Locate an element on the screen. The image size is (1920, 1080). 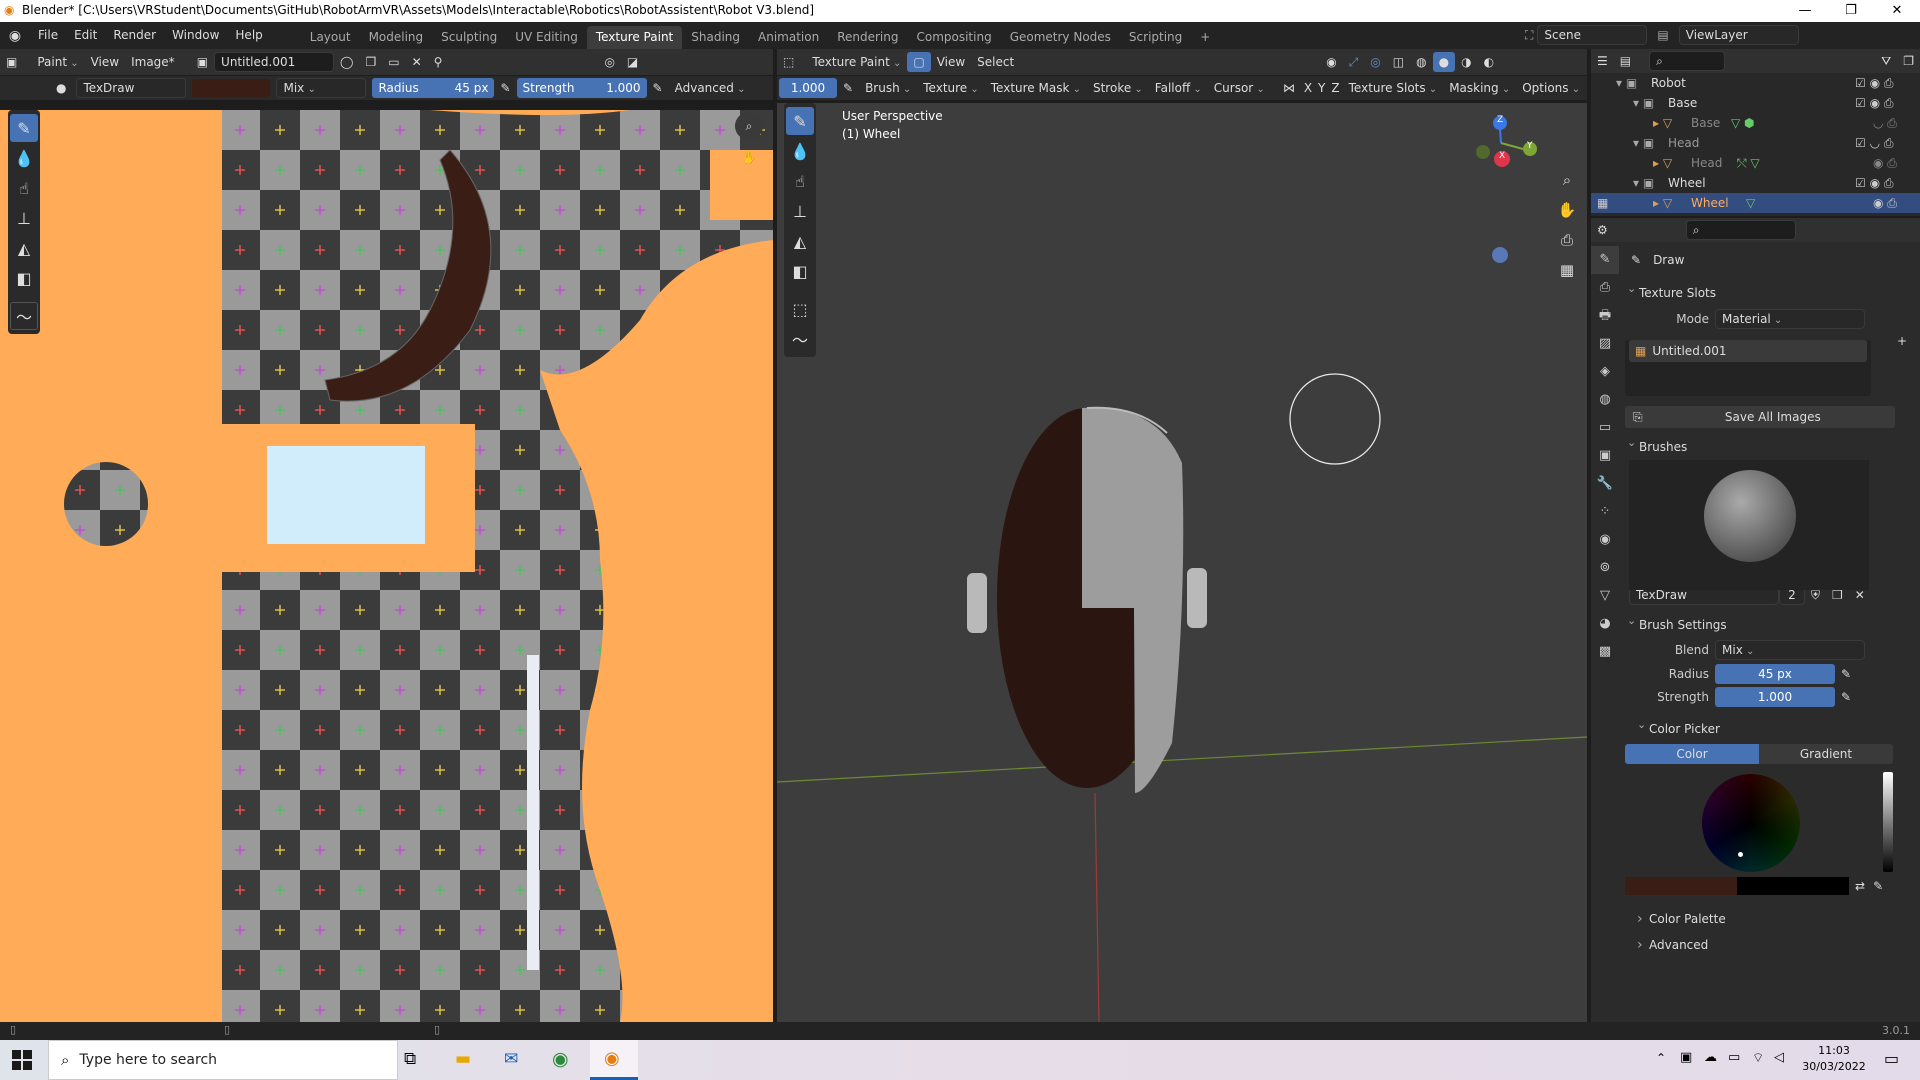
color-wheel is located at coordinates (1751, 823).